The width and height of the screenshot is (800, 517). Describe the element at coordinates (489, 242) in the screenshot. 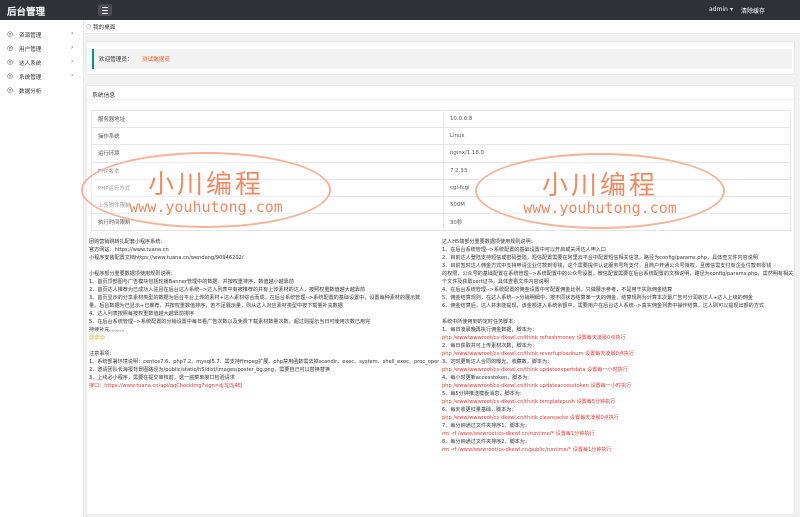

I see `text-line: 达人H5端部分重要数据项使用规则说明：` at that location.